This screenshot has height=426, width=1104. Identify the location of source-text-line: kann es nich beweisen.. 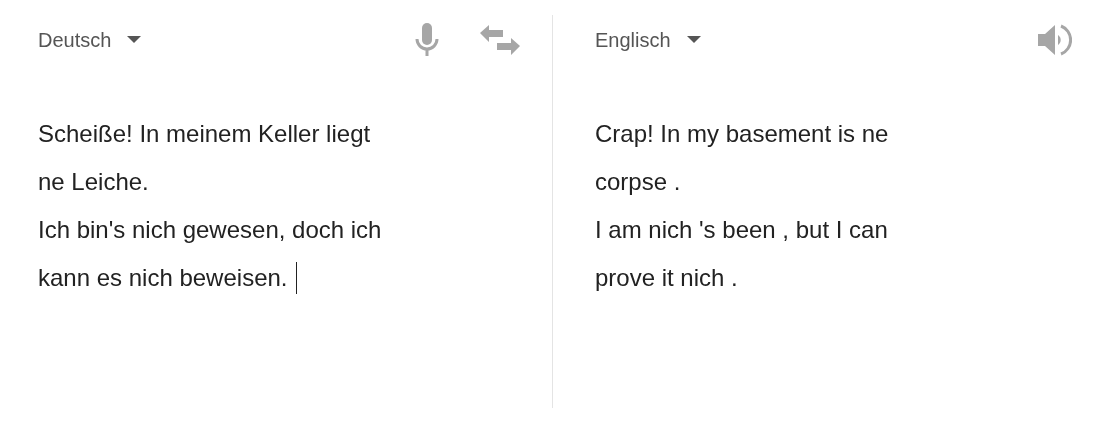
(163, 278).